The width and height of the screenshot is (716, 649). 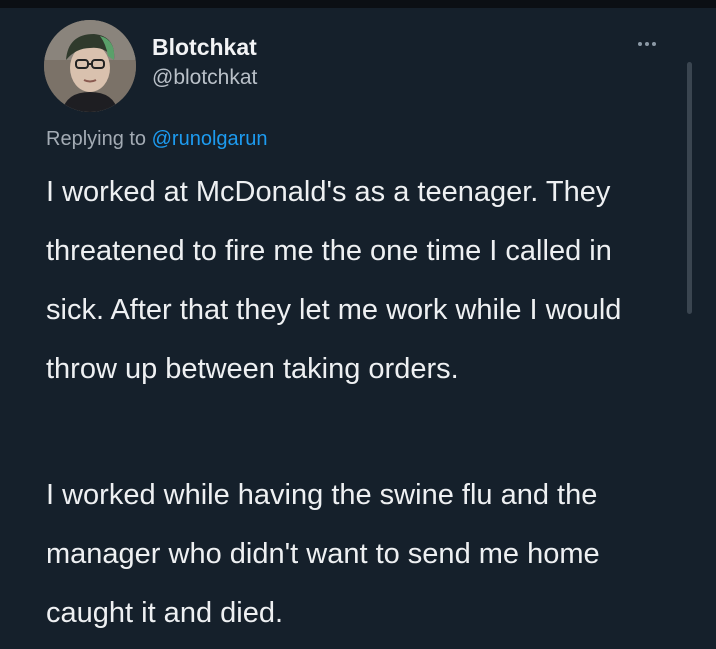 What do you see at coordinates (358, 4) in the screenshot?
I see `top-edge-strip` at bounding box center [358, 4].